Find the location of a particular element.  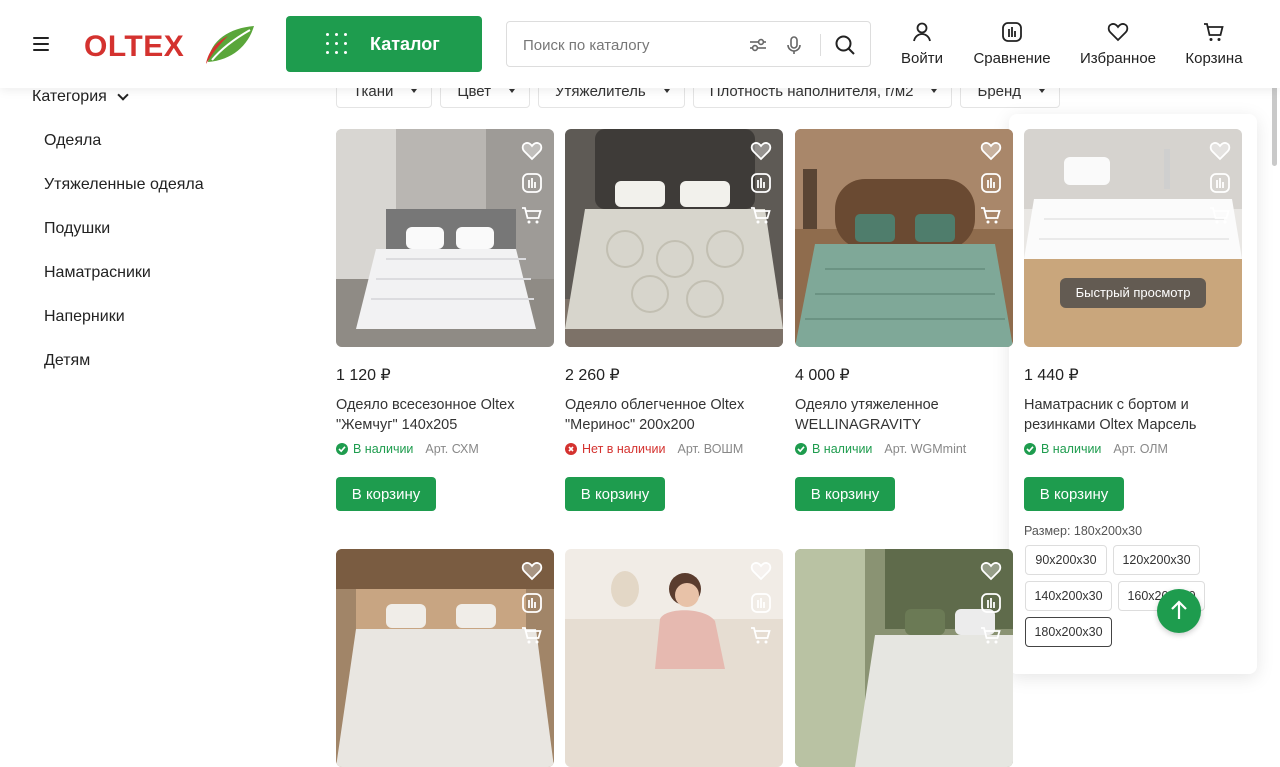

product-price: 4 000 ₽ is located at coordinates (822, 375).